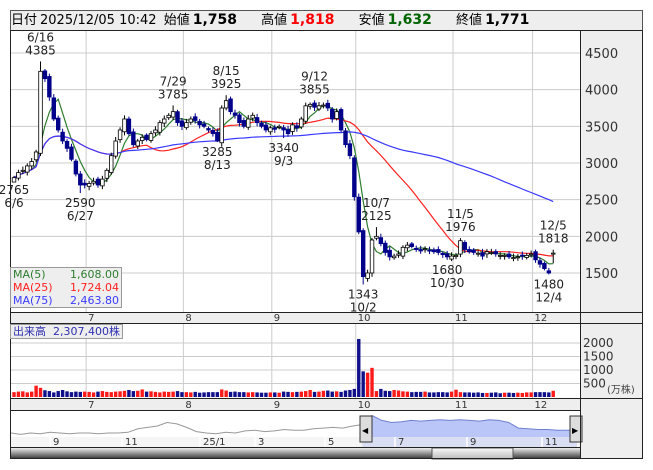  I want to click on price-tick-label: 3500, so click(601, 127).